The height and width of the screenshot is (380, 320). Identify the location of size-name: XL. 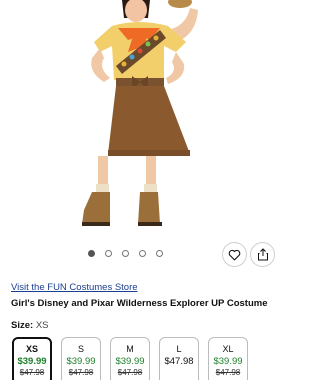
(228, 349).